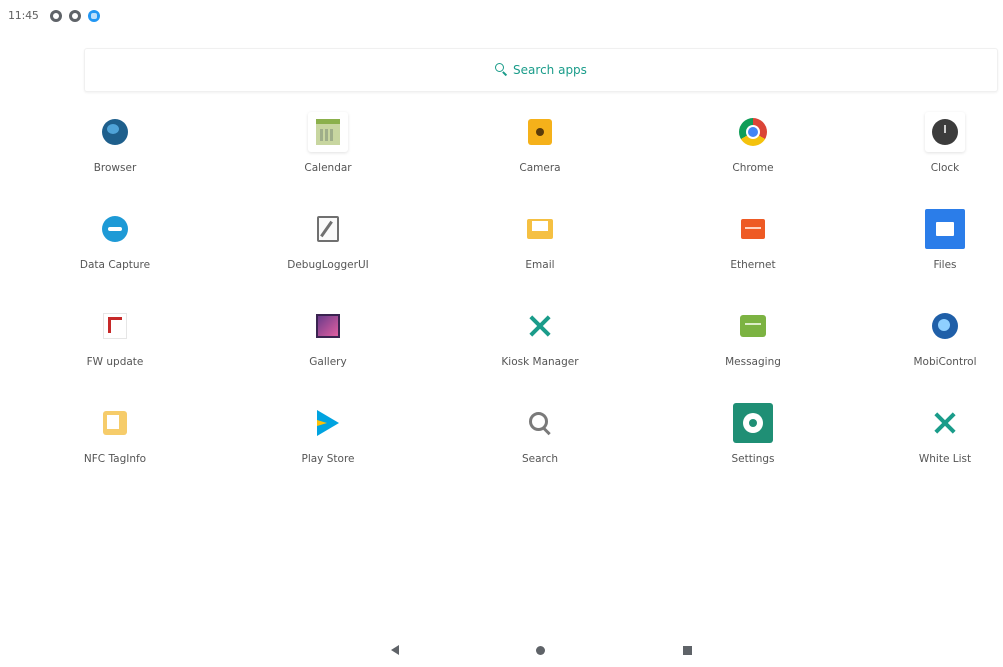 This screenshot has width=1003, height=667. What do you see at coordinates (753, 132) in the screenshot?
I see `chrome-icon` at bounding box center [753, 132].